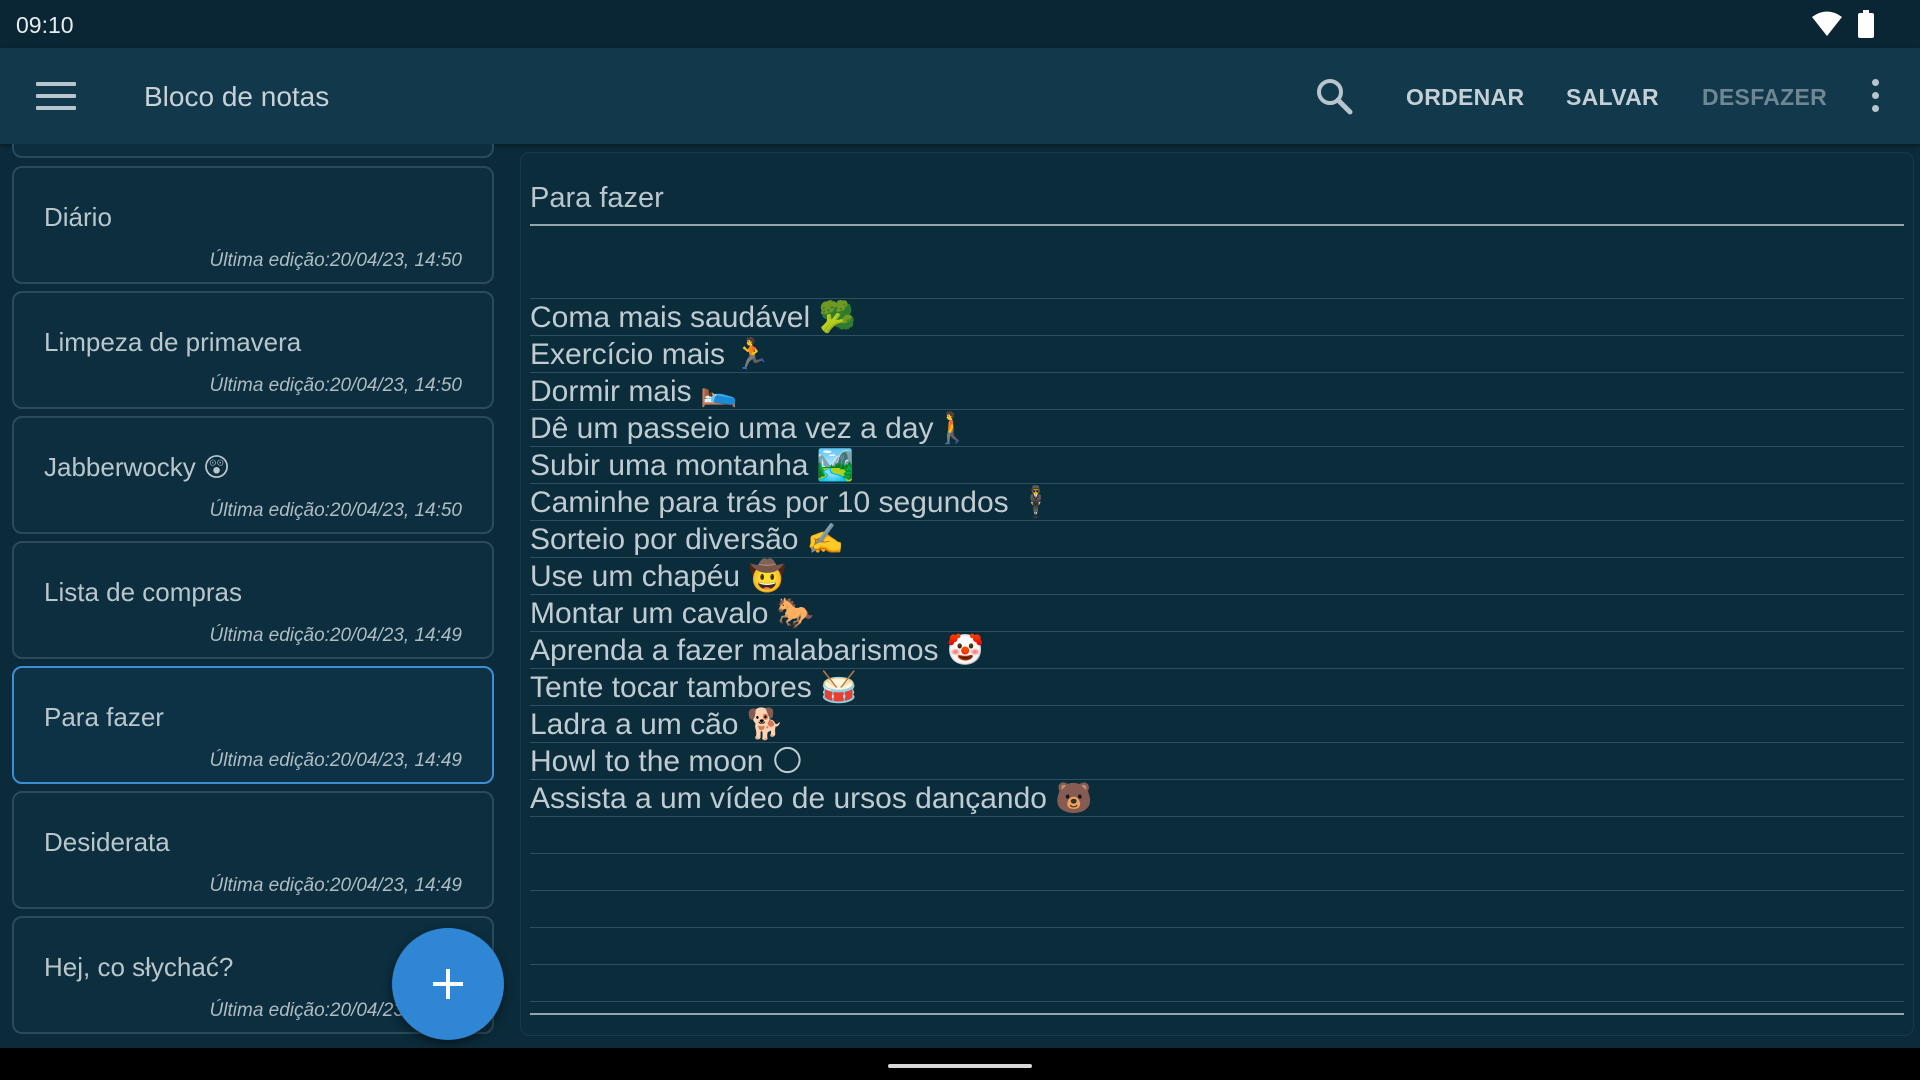 The image size is (1920, 1080). Describe the element at coordinates (1217, 203) in the screenshot. I see `note-title-field: Para fazer` at that location.